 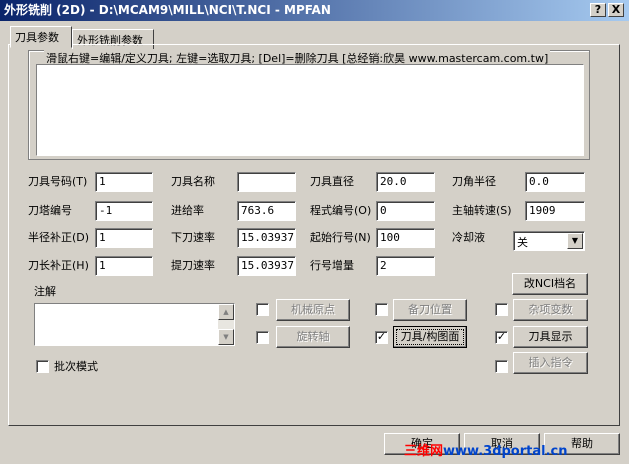 What do you see at coordinates (555, 211) in the screenshot?
I see `spindle-speed-input: 1909` at bounding box center [555, 211].